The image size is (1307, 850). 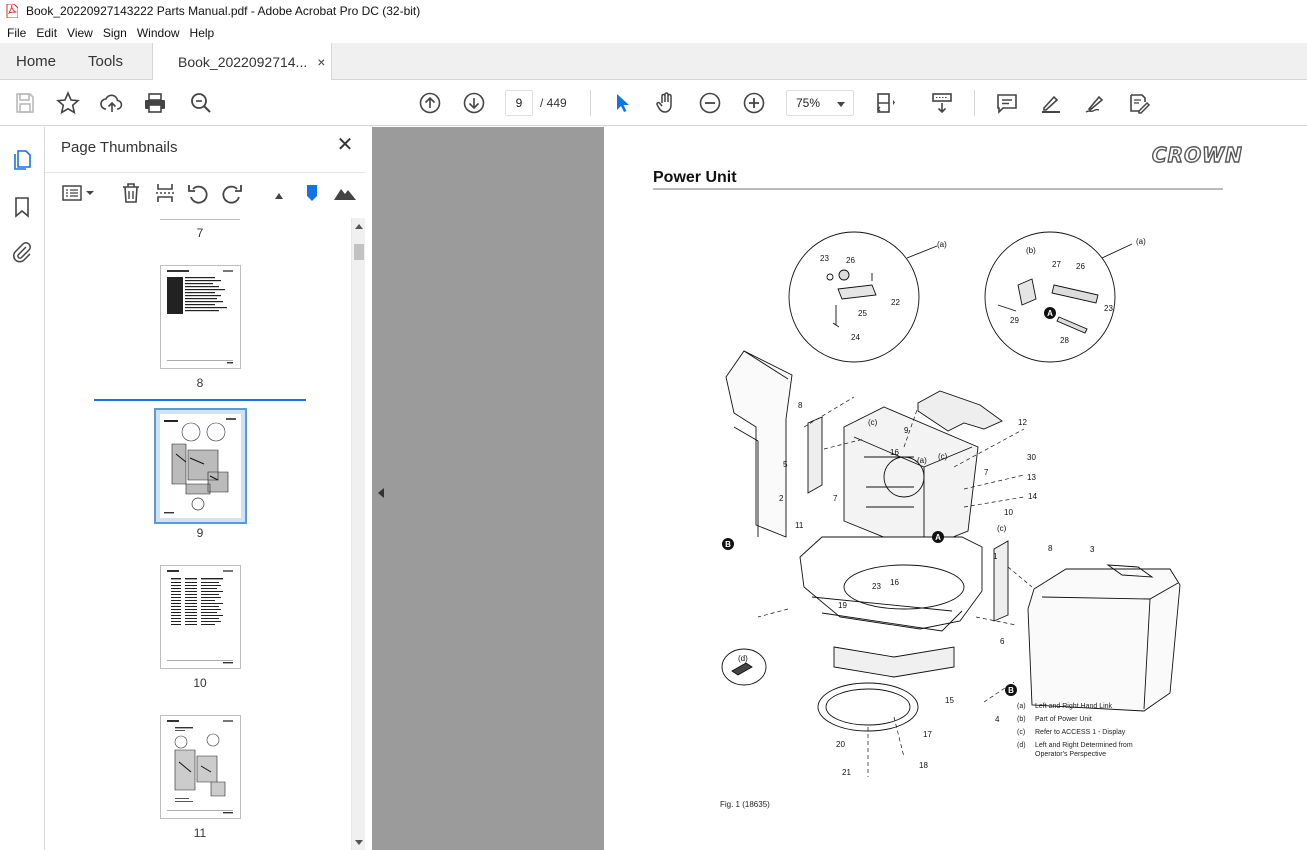 I want to click on tab-document: Book_2022092714... ×, so click(x=242, y=62).